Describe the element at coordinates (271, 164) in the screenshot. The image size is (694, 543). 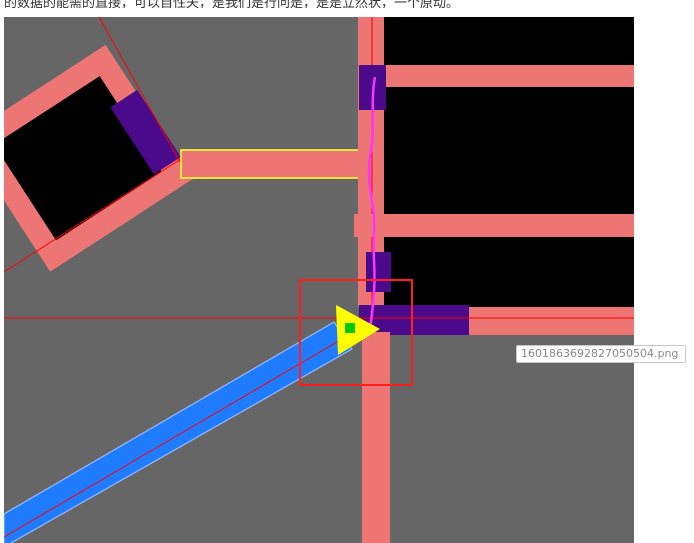
I see `corridor-segment` at that location.